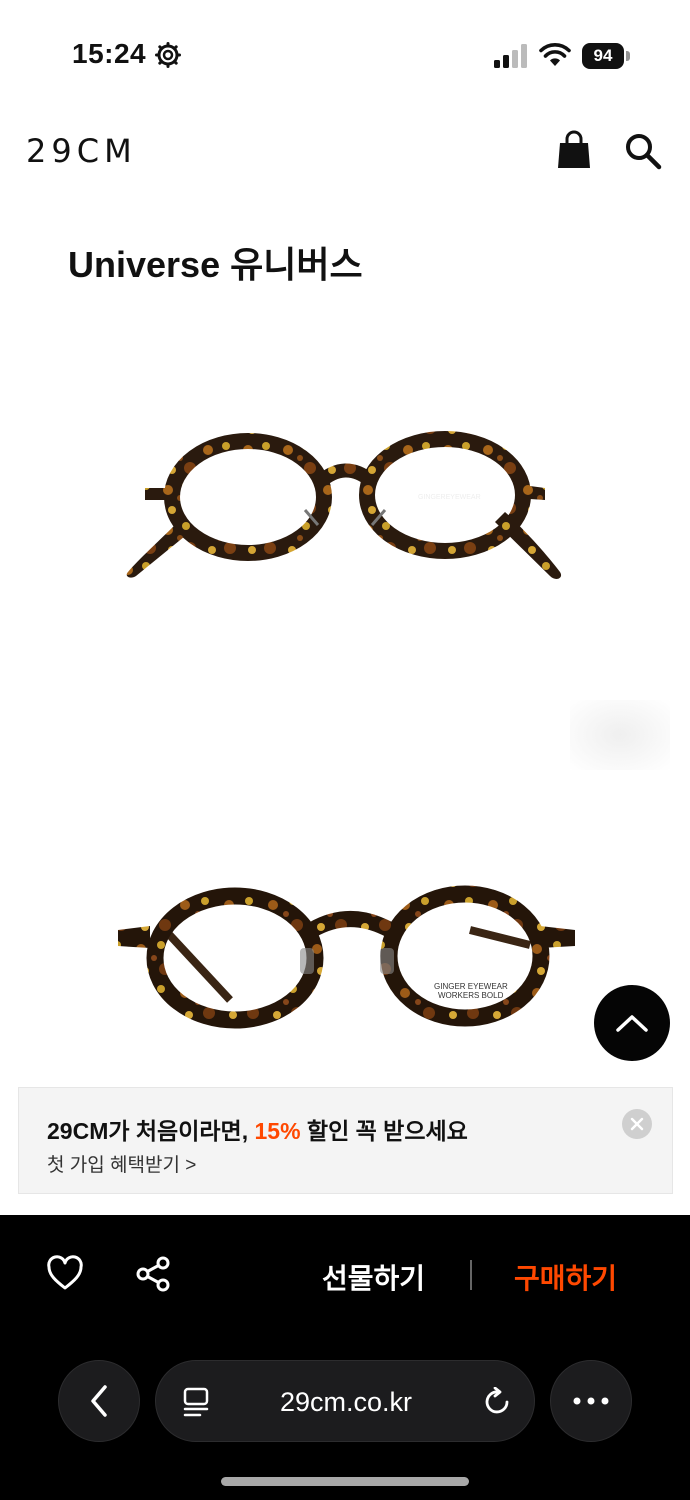 The image size is (690, 1500). Describe the element at coordinates (109, 53) in the screenshot. I see `status-time: 15:24` at that location.